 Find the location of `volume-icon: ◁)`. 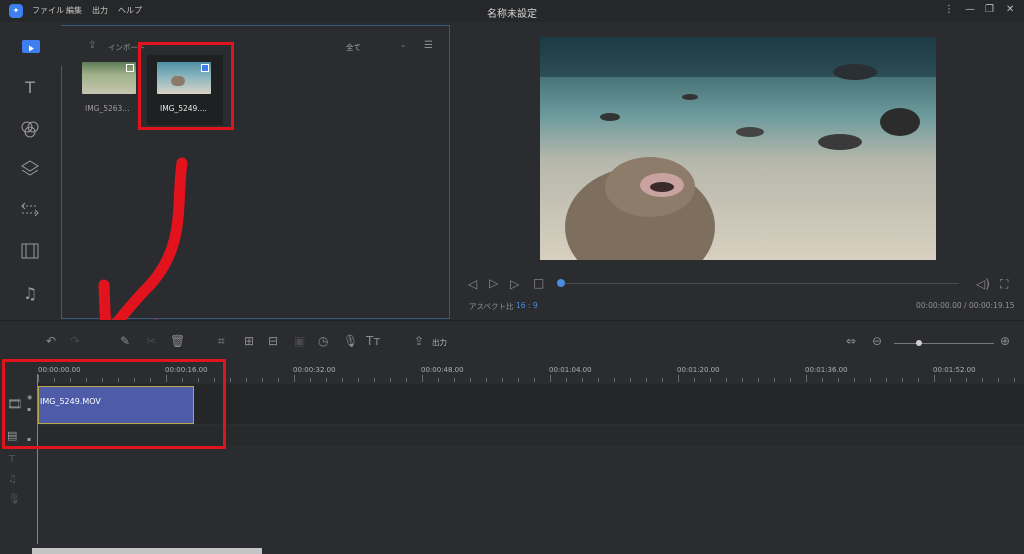

volume-icon: ◁) is located at coordinates (983, 284).